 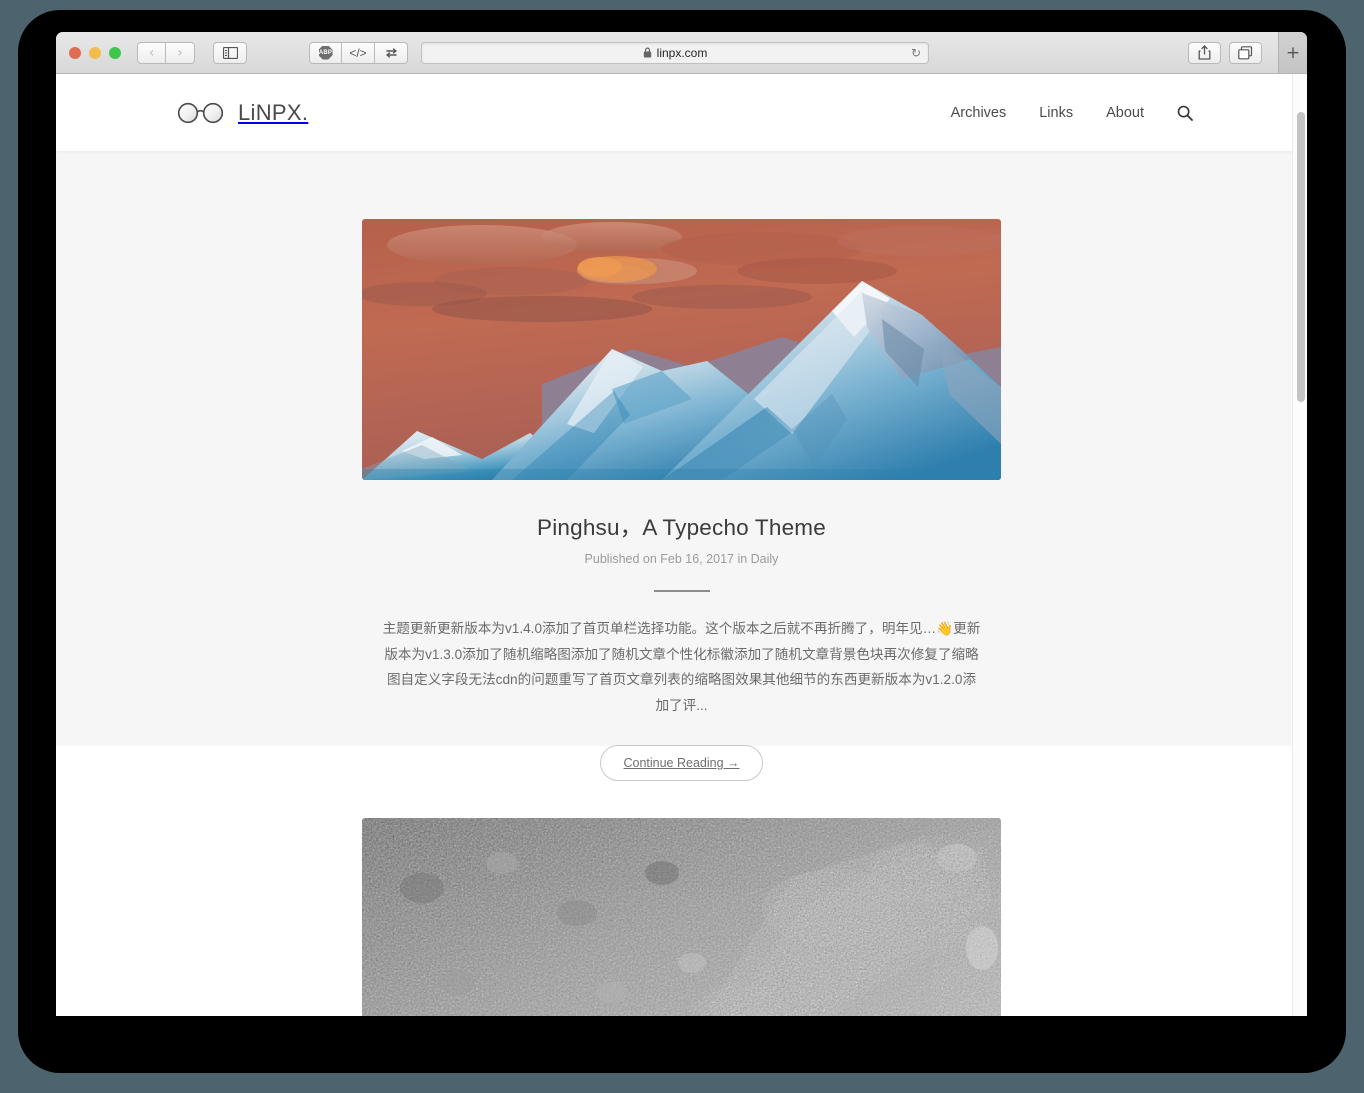 I want to click on back-button: ‹, so click(x=151, y=52).